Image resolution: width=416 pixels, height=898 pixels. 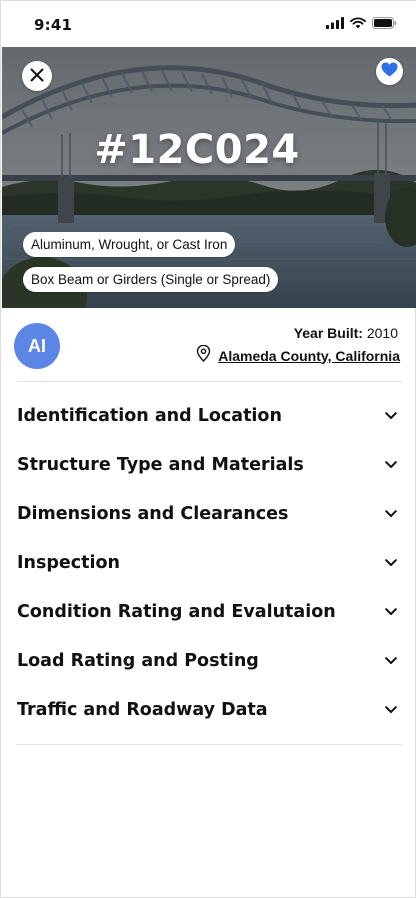 I want to click on year-built-label: Year Built:, so click(x=328, y=333).